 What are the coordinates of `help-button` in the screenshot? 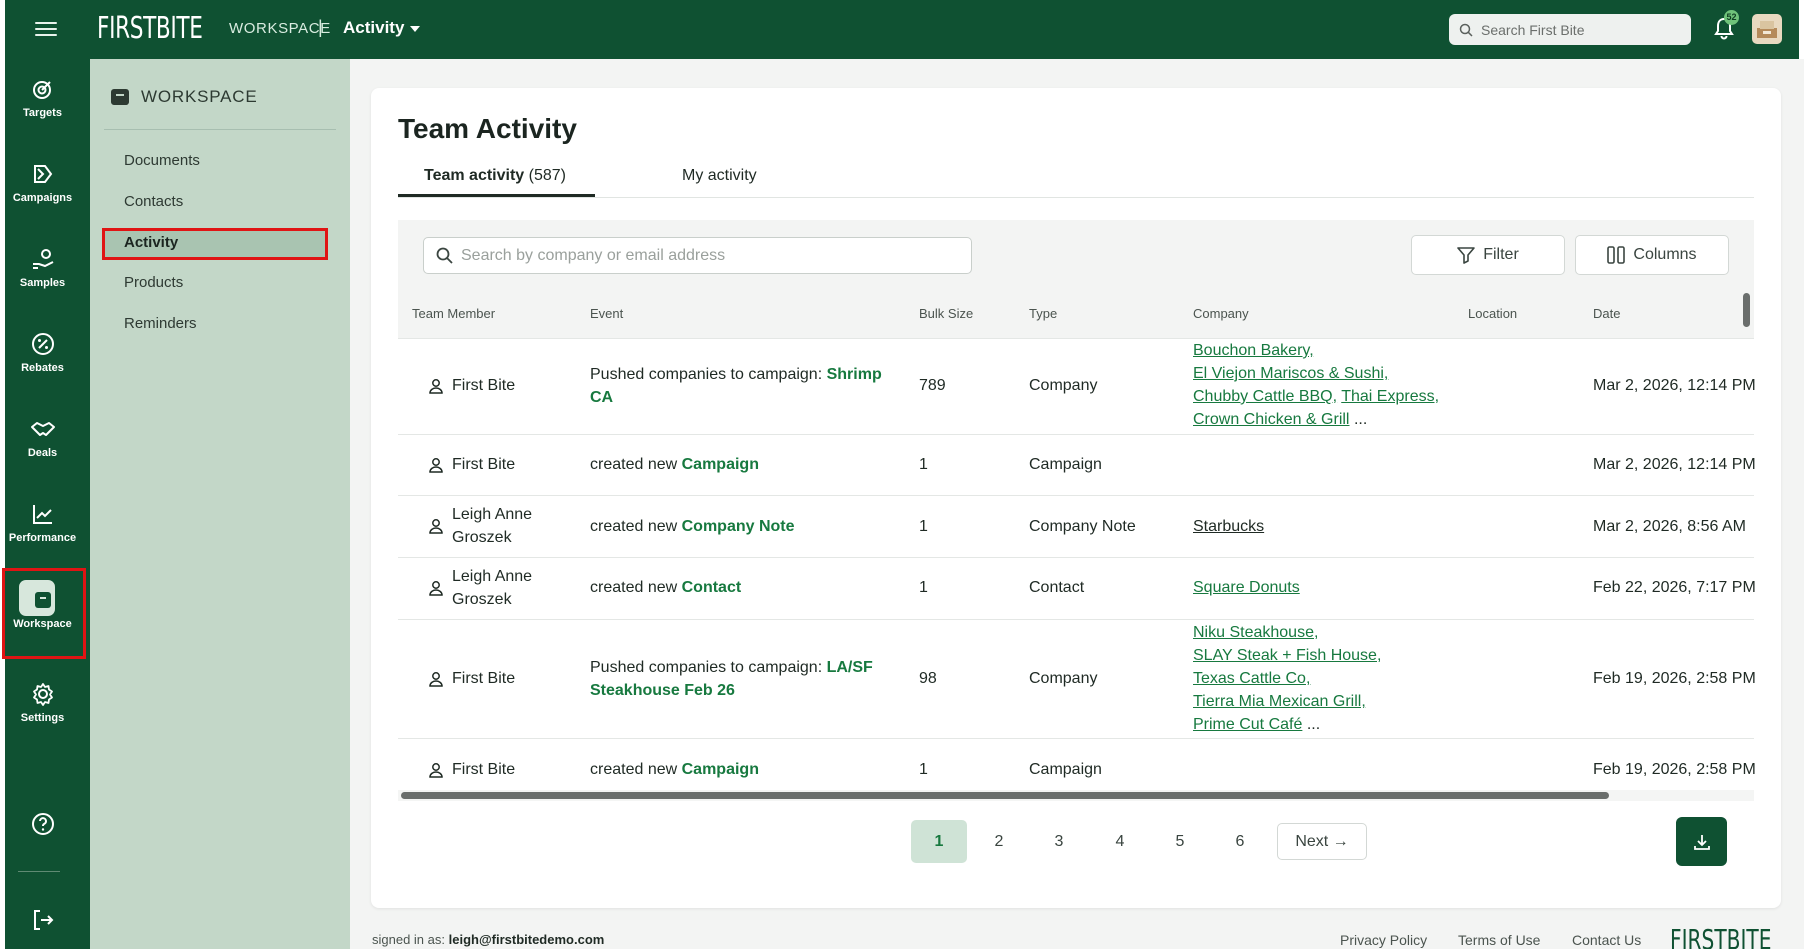 It's located at (42, 824).